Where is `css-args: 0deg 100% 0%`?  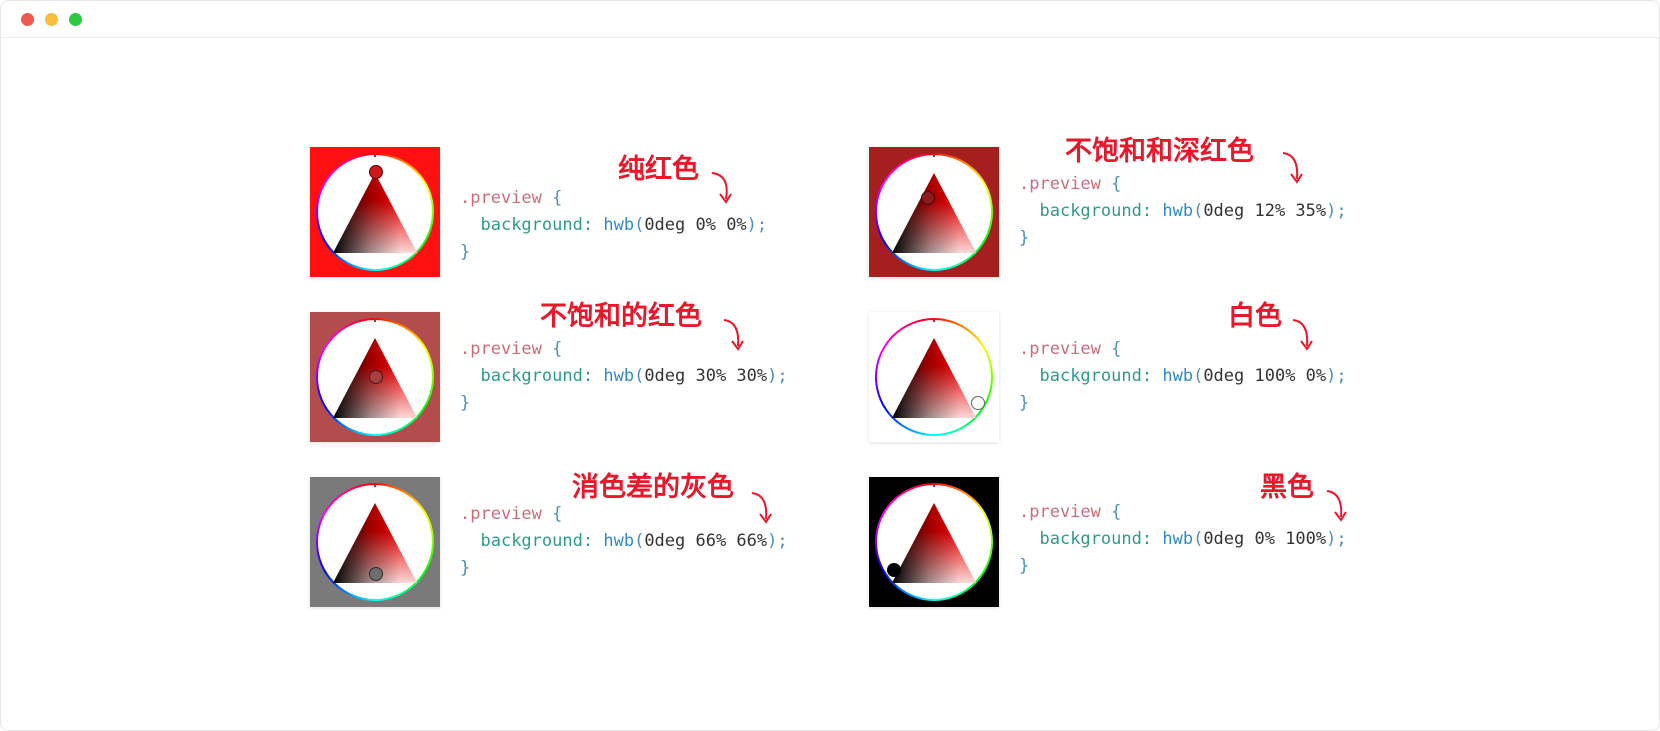
css-args: 0deg 100% 0% is located at coordinates (1265, 376).